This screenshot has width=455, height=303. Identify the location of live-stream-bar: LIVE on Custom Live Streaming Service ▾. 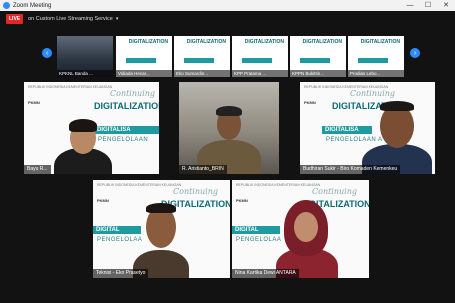
(227, 19).